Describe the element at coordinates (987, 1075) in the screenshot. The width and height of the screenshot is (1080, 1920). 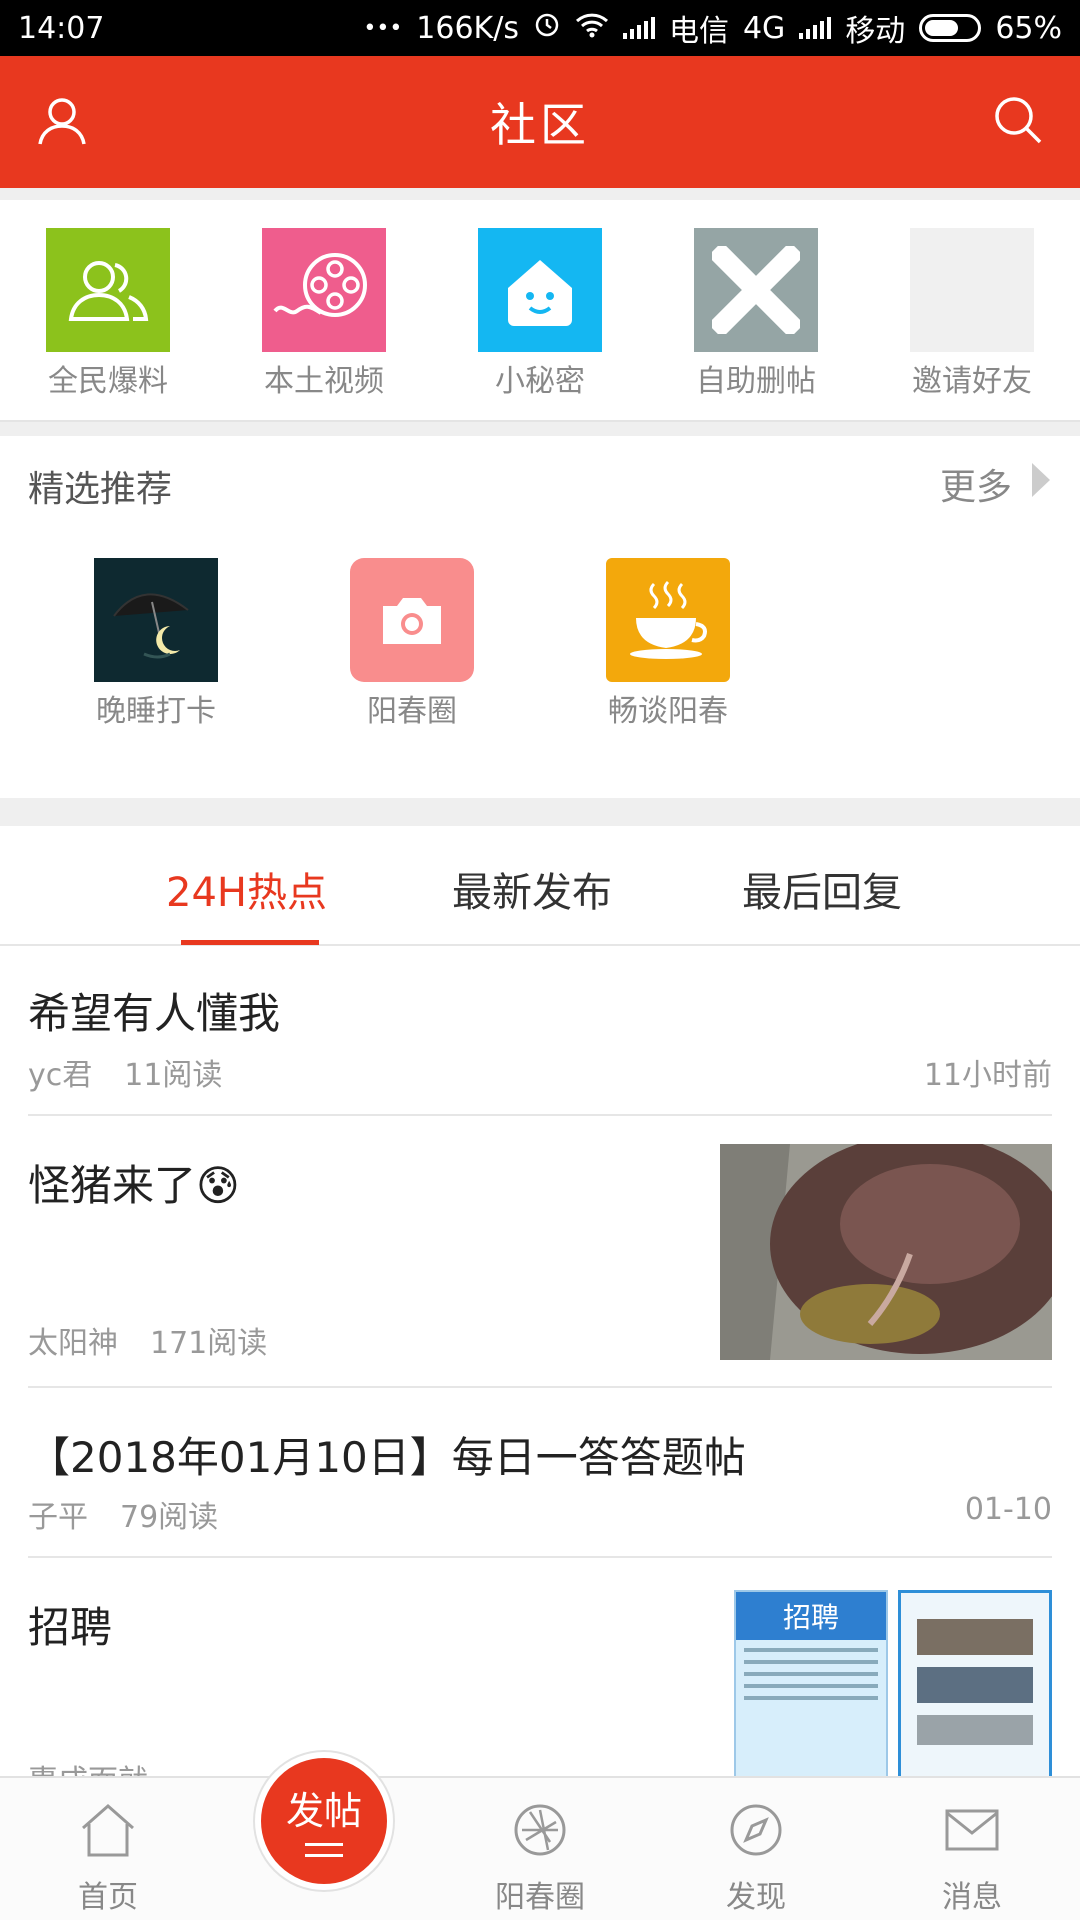
I see `post-time: 11小时前` at that location.